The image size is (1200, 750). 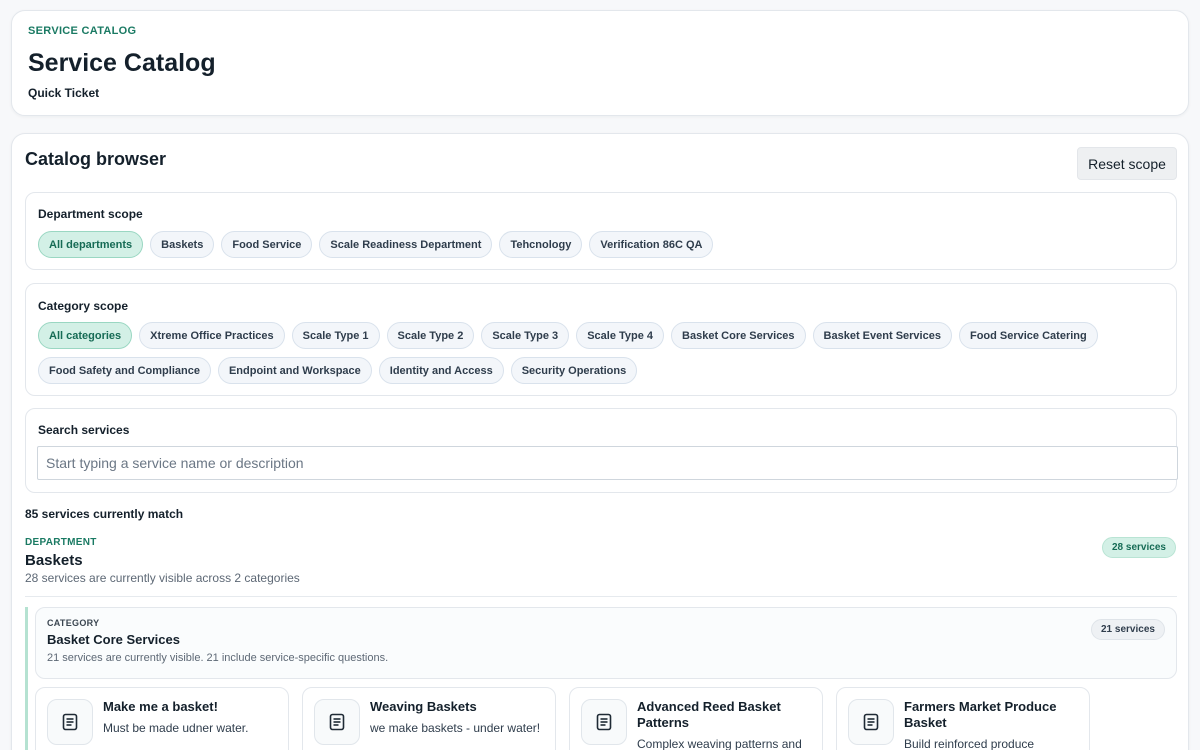 I want to click on department-chip-baskets: Baskets, so click(x=182, y=244).